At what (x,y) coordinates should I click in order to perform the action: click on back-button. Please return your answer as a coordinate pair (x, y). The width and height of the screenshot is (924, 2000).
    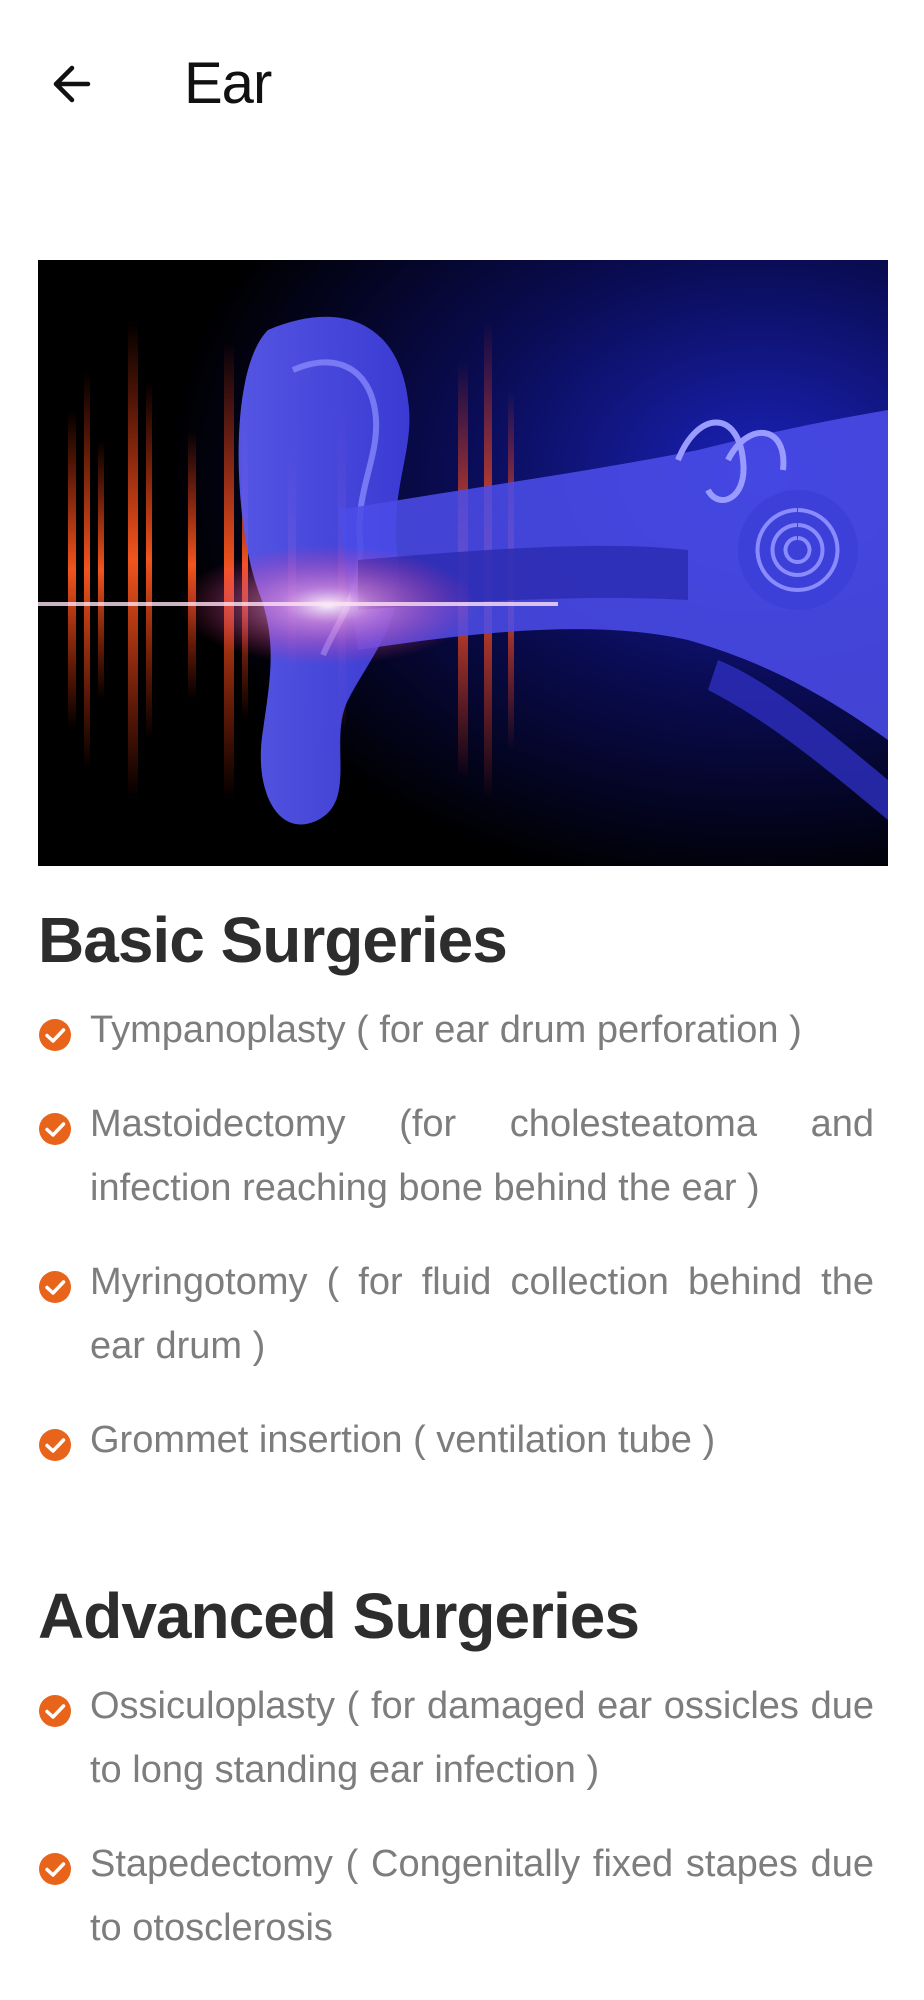
    Looking at the image, I should click on (72, 84).